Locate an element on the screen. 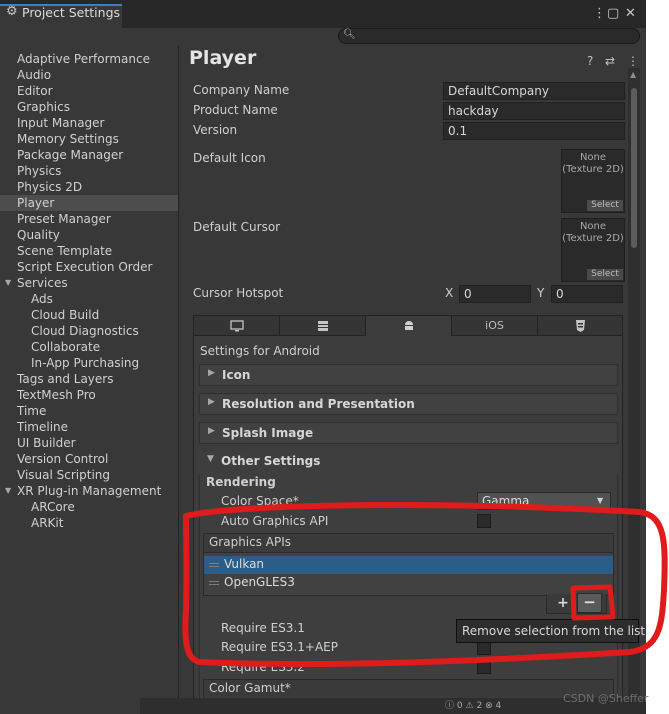 This screenshot has width=669, height=714. default-cursor-slot: None (Texture 2D) Select is located at coordinates (593, 250).